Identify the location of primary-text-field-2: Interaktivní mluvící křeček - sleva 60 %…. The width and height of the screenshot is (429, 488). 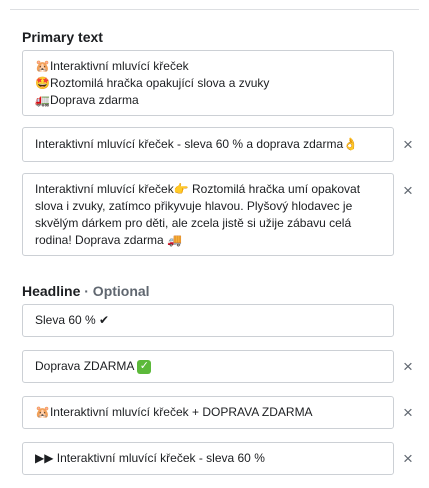
(208, 144).